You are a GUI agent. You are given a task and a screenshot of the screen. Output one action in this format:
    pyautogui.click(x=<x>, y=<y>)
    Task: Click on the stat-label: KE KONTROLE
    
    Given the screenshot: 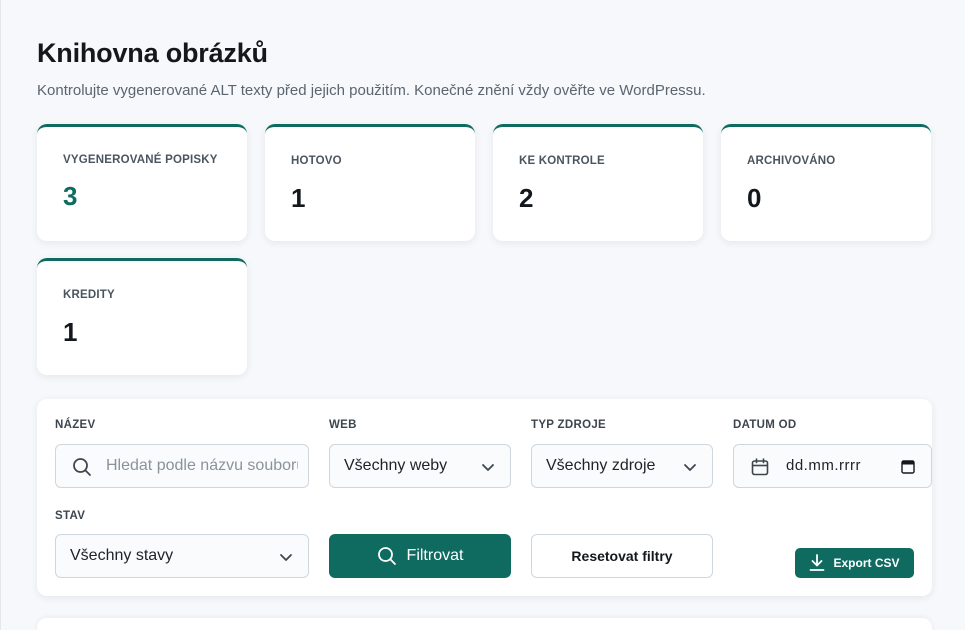 What is the action you would take?
    pyautogui.click(x=562, y=161)
    